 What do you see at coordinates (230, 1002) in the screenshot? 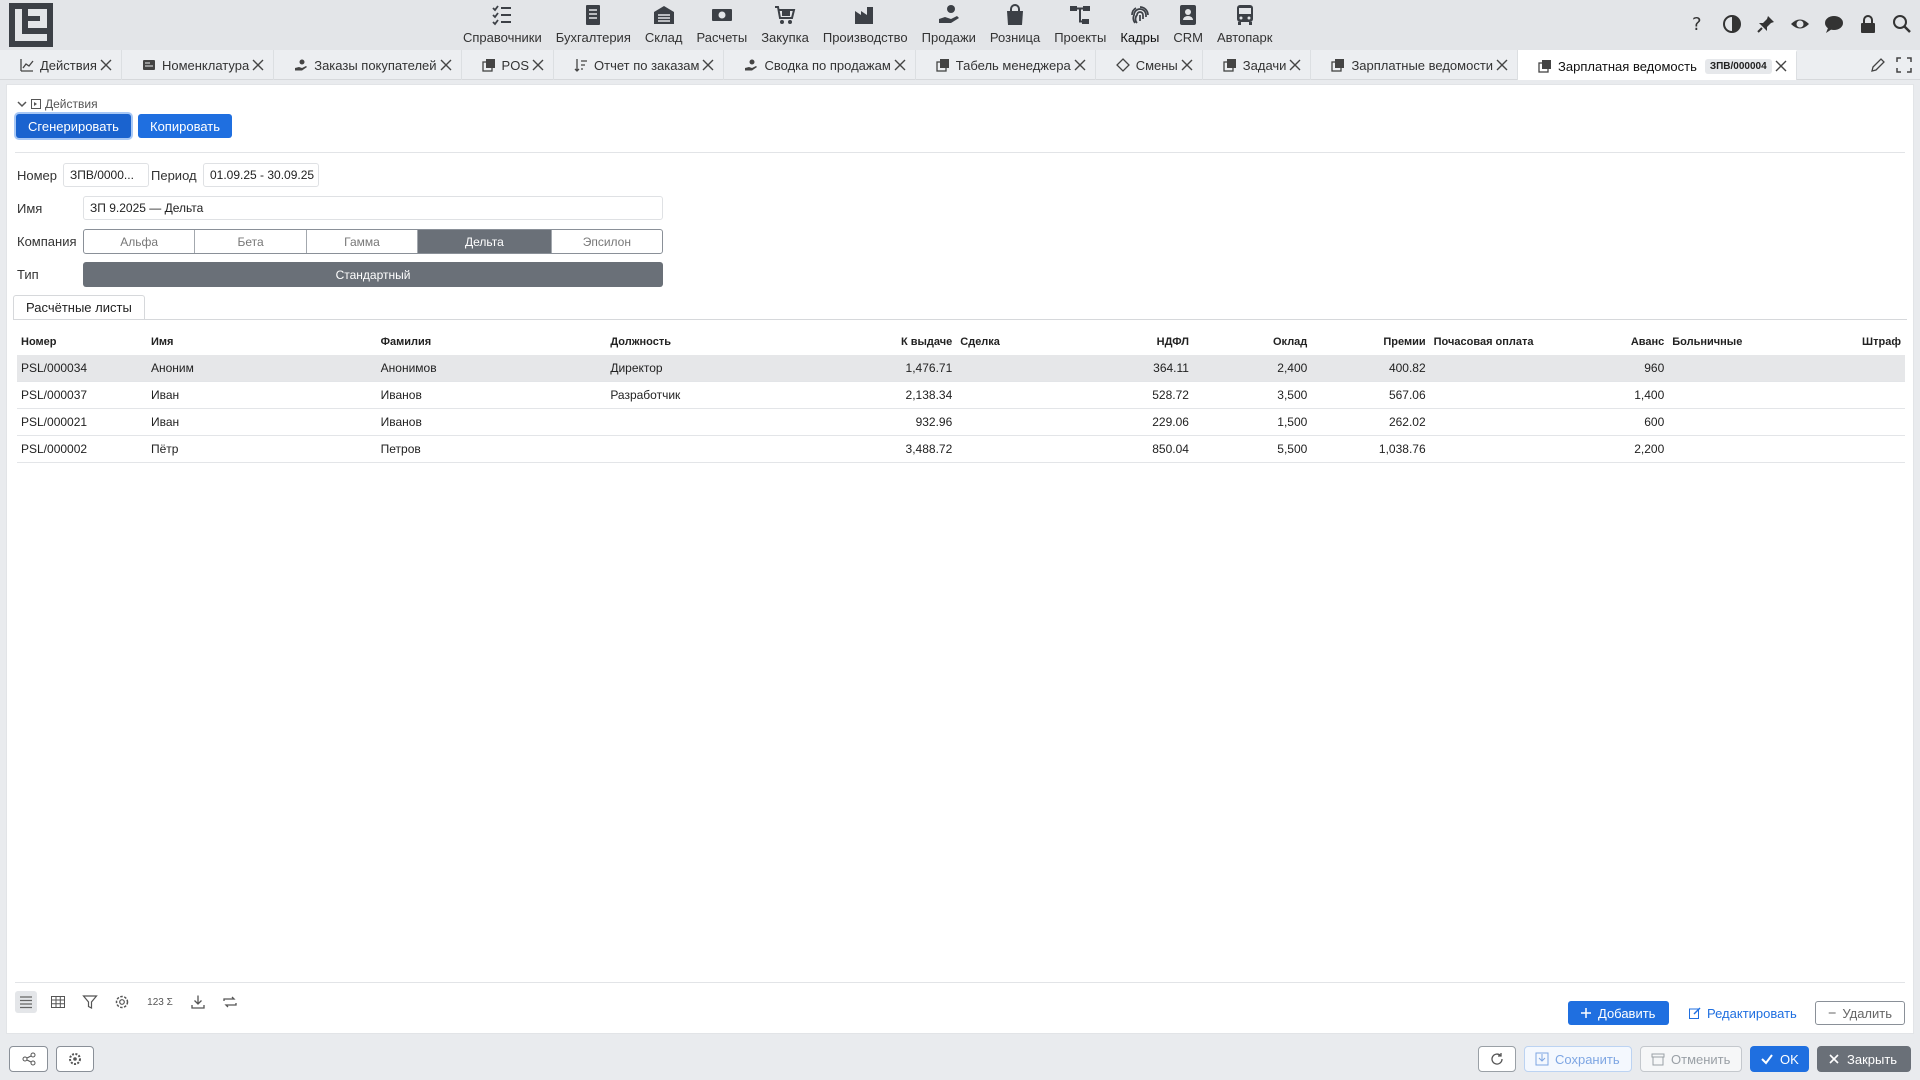
I see `refresh-loop-icon` at bounding box center [230, 1002].